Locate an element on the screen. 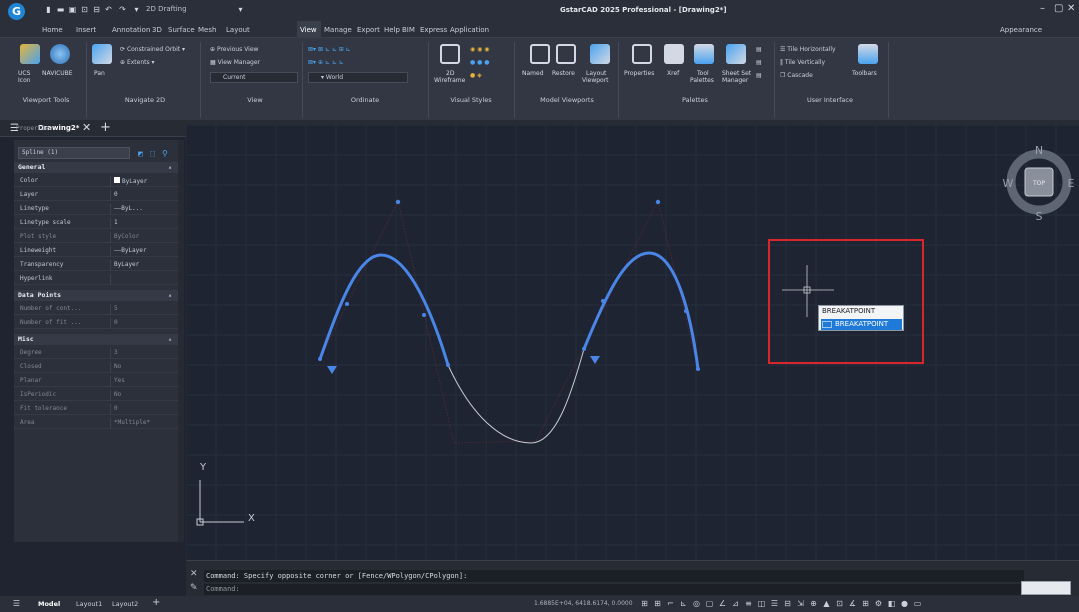  layout-viewport-icon is located at coordinates (600, 54).